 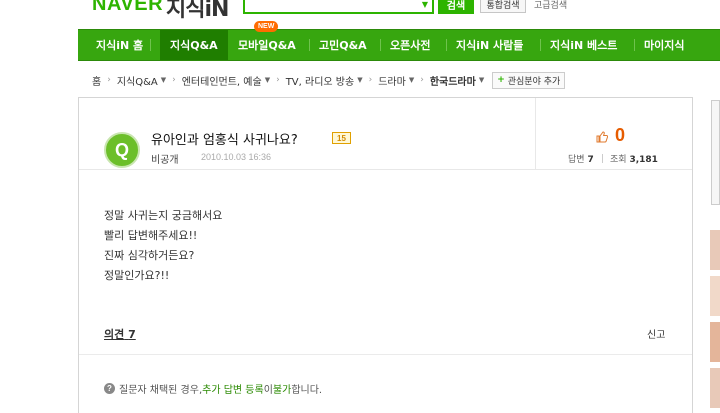 I want to click on question-title: 유아인과 엄홍식 사귀나요?, so click(x=224, y=140).